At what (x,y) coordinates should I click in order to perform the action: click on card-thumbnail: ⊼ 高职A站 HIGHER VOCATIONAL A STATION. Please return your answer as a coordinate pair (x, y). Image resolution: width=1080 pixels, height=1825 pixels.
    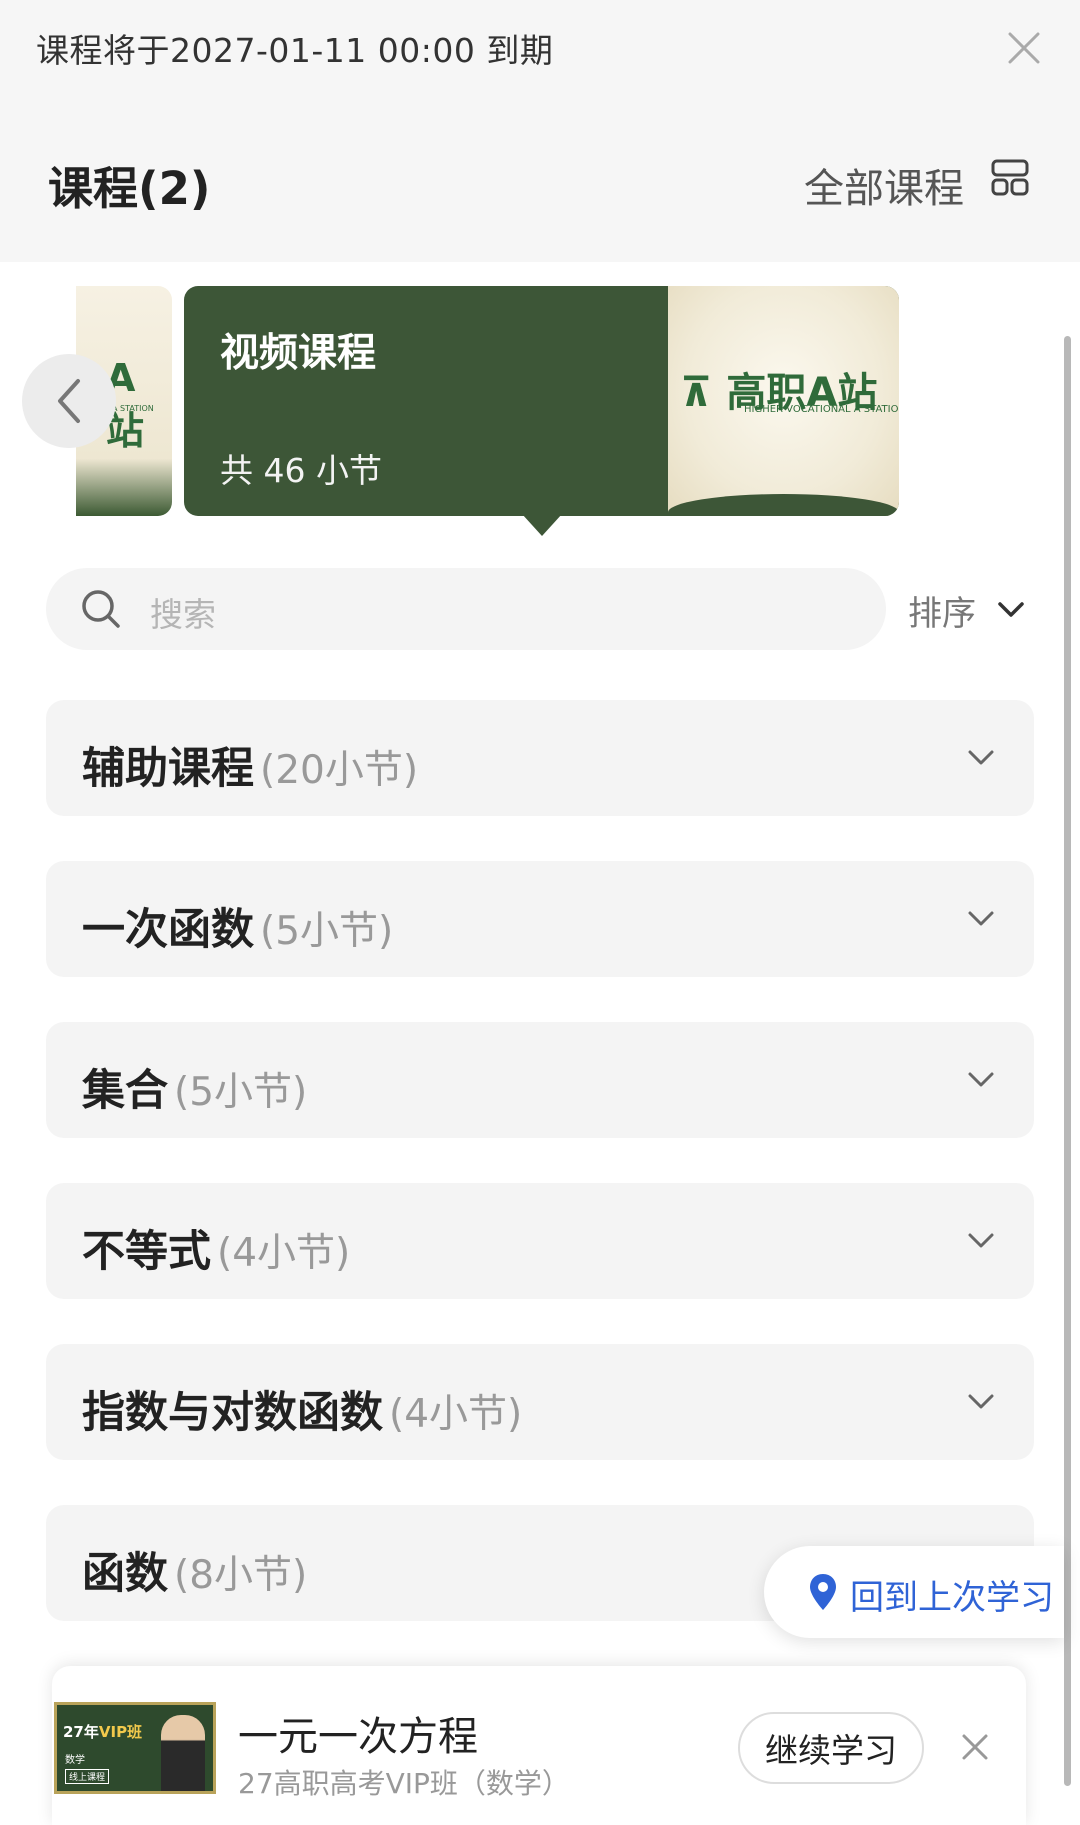
    Looking at the image, I should click on (783, 401).